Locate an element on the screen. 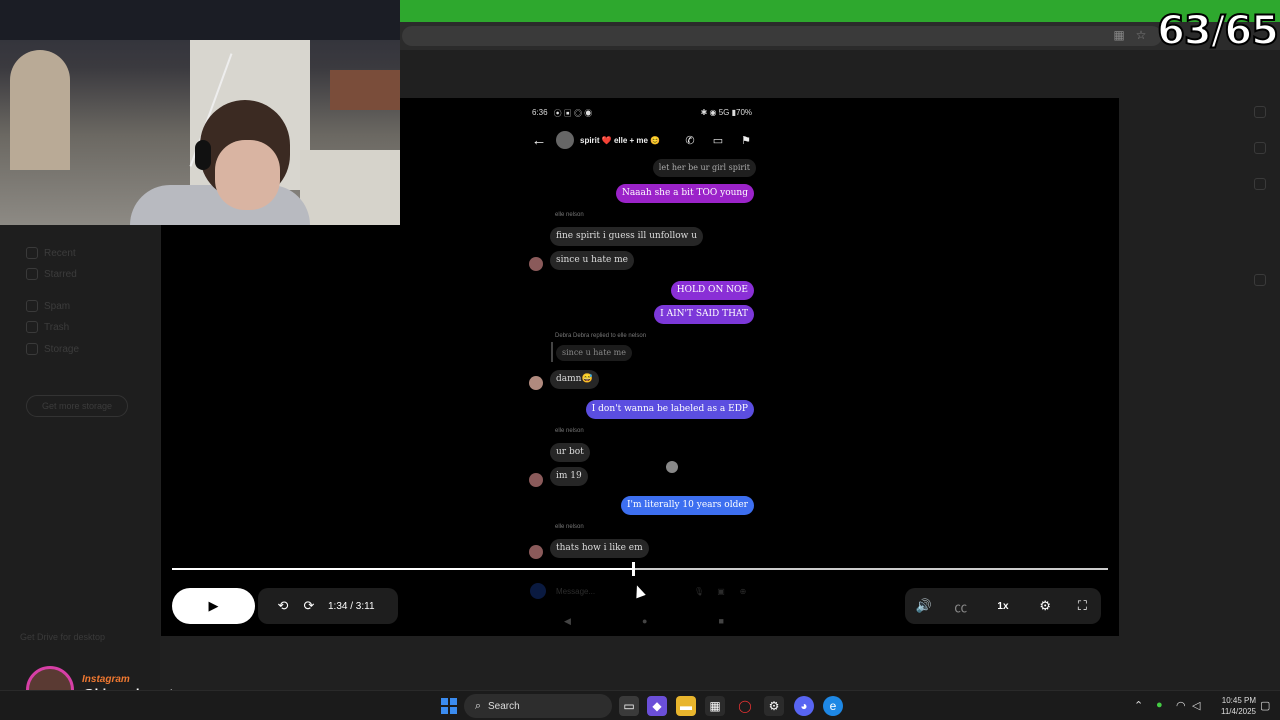 The width and height of the screenshot is (1280, 720). sidebar-item-recent: Recent is located at coordinates (51, 253).